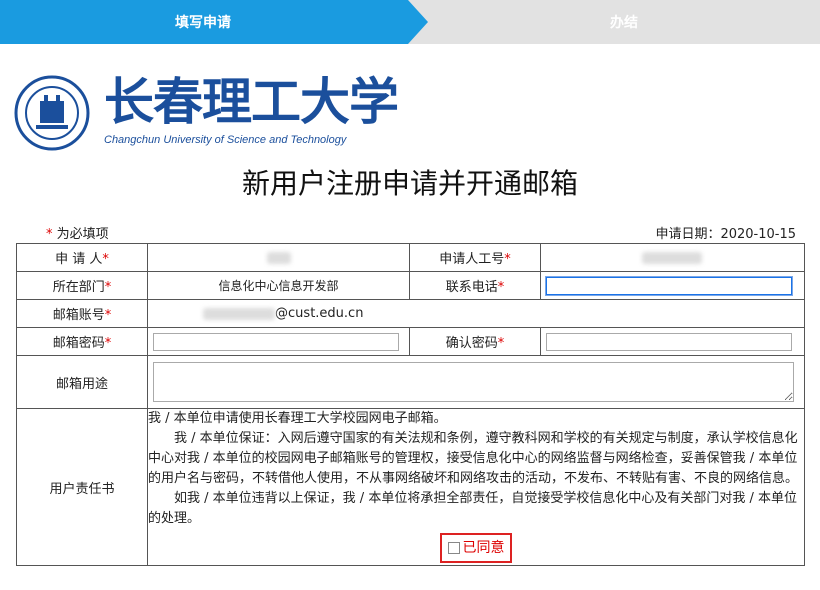 The image size is (820, 590). I want to click on phone-input, so click(668, 285).